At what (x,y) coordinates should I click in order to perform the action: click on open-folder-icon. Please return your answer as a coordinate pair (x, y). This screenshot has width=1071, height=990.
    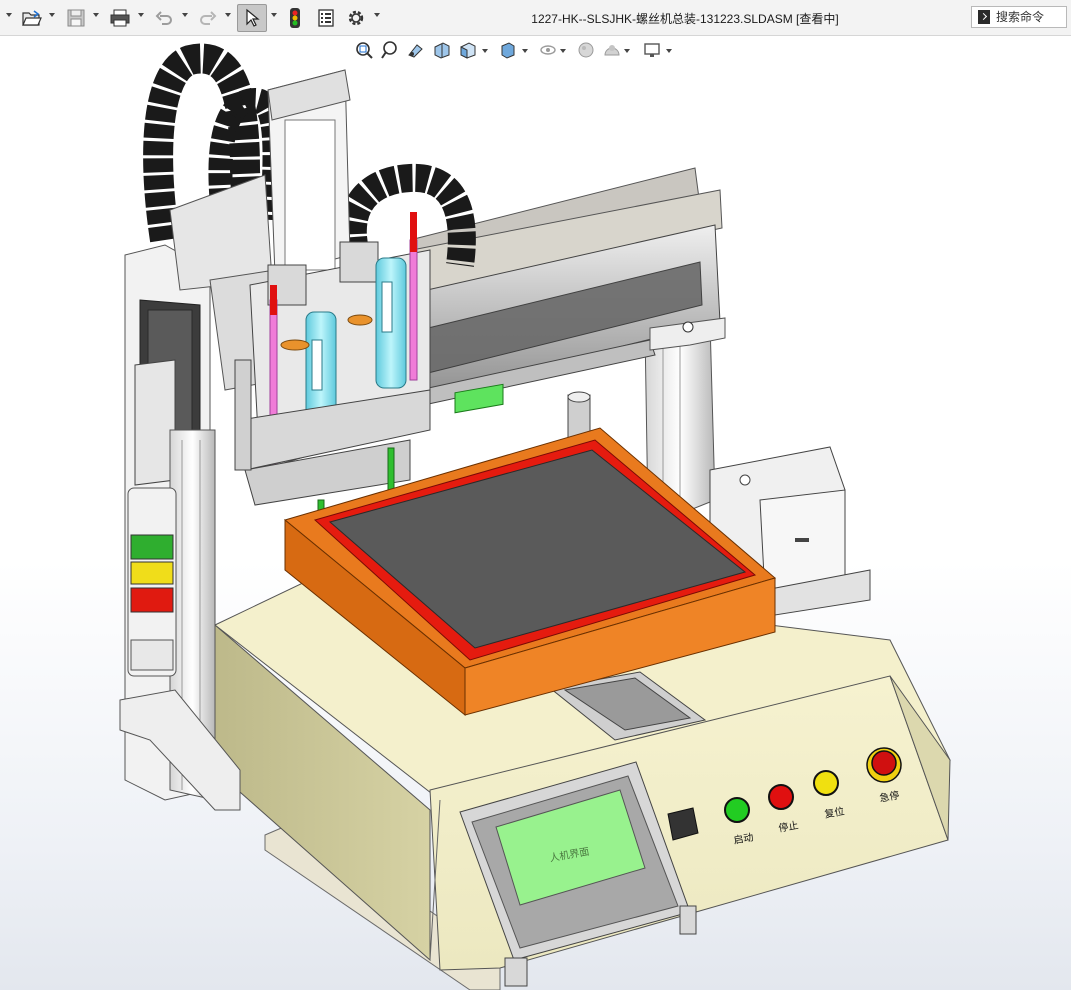
    Looking at the image, I should click on (32, 18).